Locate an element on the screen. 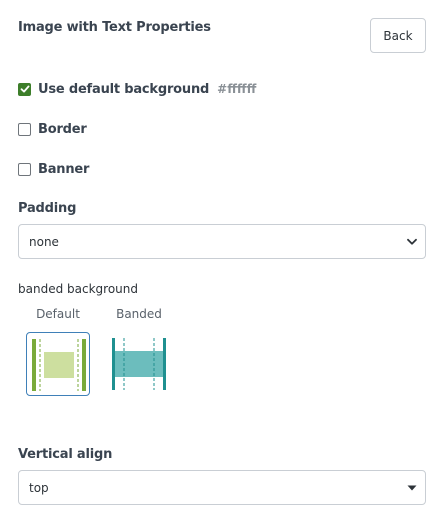 This screenshot has height=519, width=443. banner-checkbox is located at coordinates (24, 169).